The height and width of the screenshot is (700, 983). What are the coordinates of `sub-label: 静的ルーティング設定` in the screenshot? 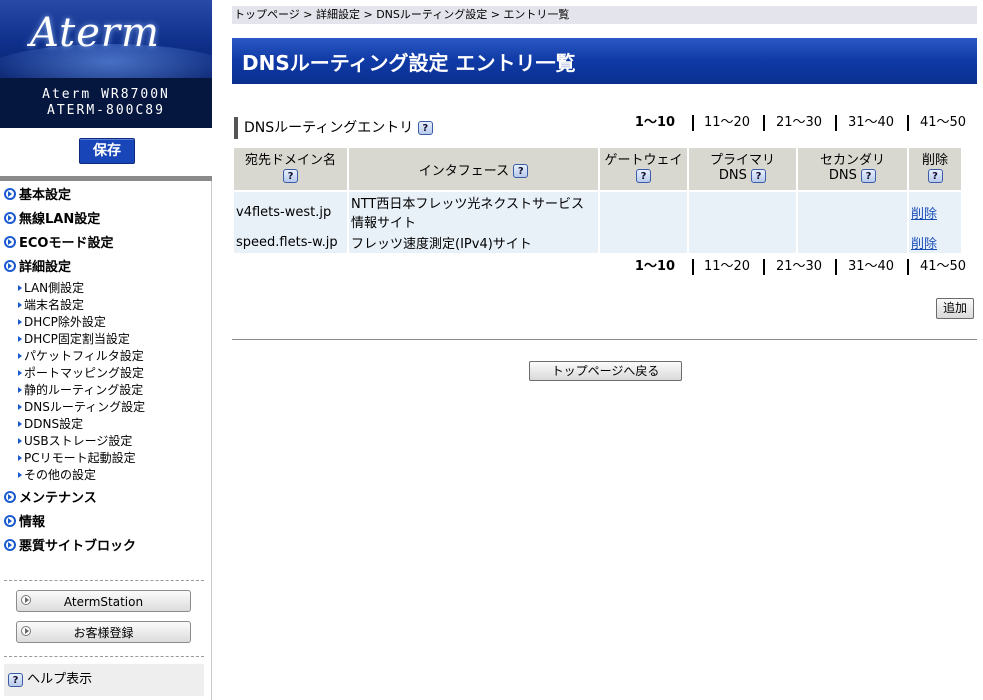 It's located at (84, 390).